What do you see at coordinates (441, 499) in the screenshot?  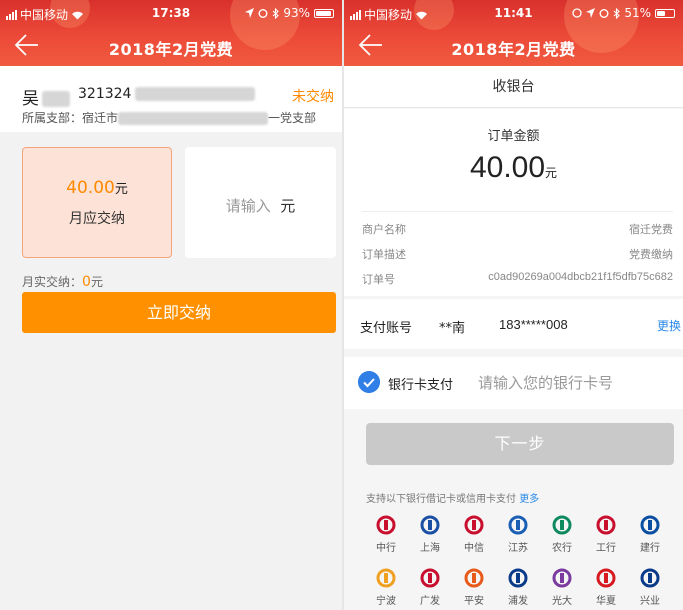 I see `support-text: 支持以下银行借记卡或信用卡支付` at bounding box center [441, 499].